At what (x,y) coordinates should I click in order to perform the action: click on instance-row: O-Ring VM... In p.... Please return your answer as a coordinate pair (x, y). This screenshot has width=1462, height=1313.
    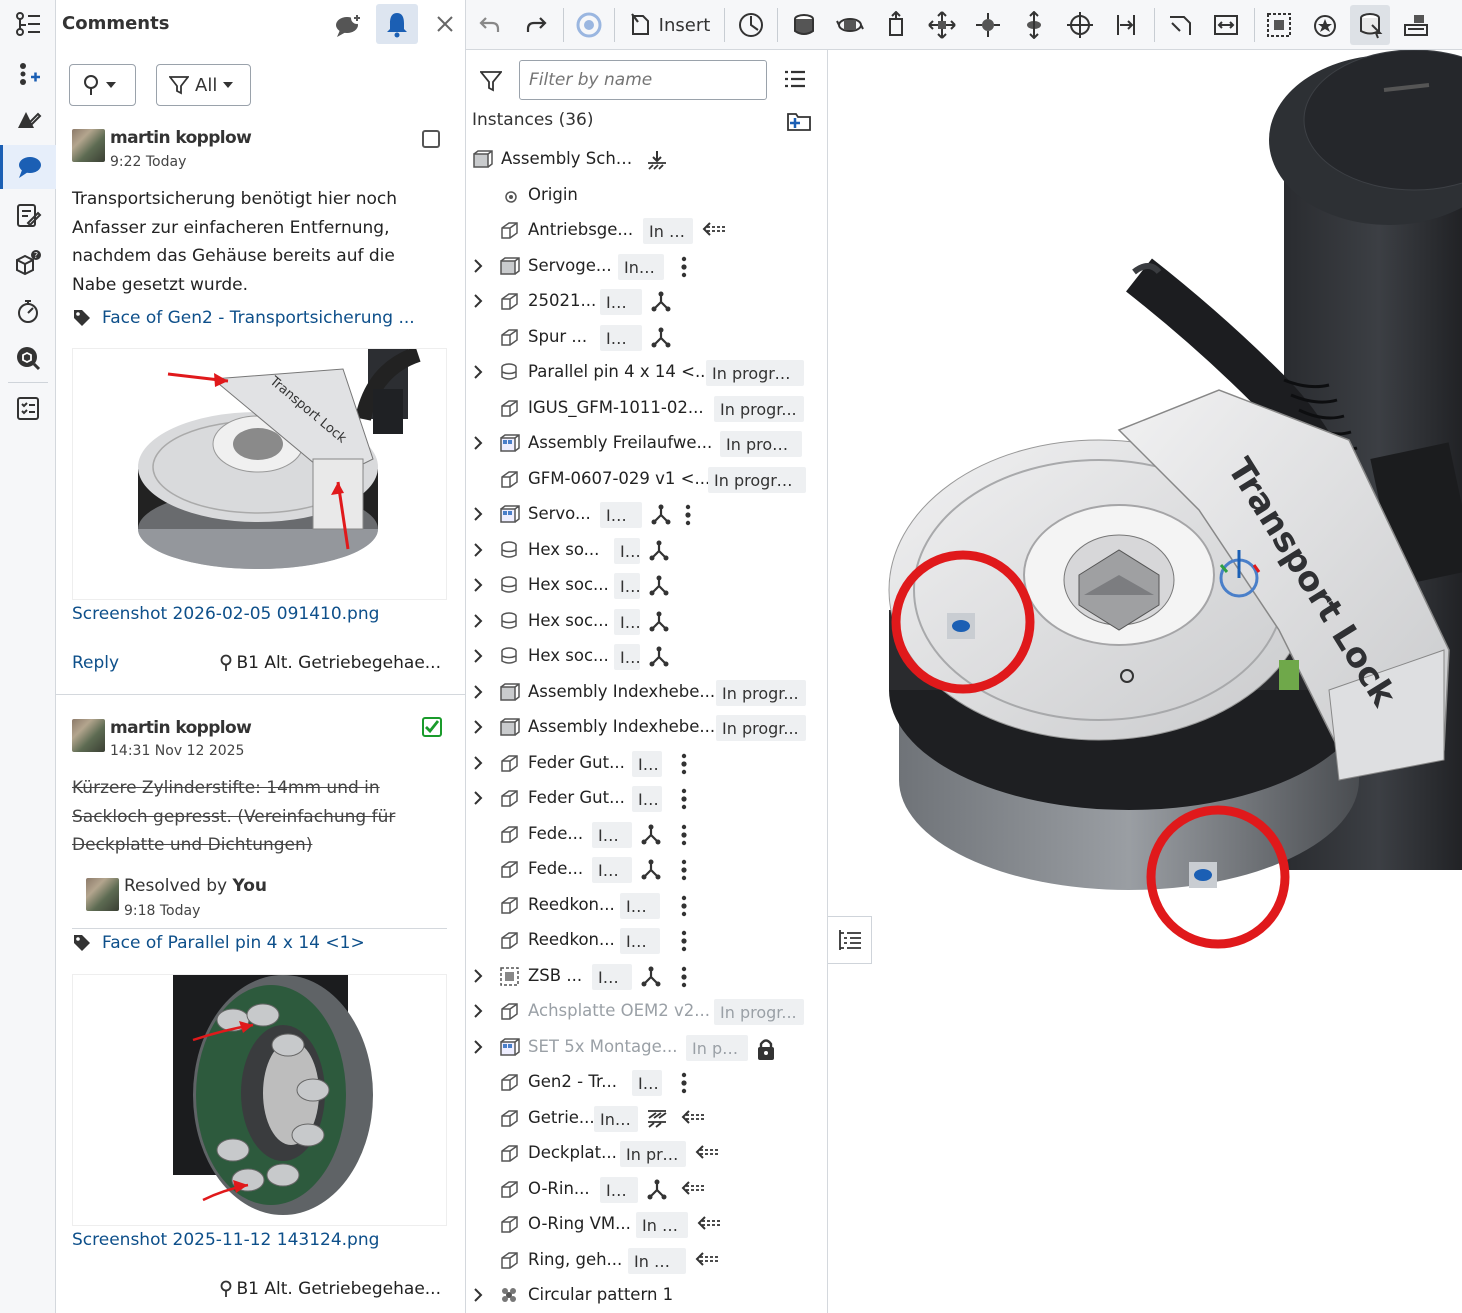
    Looking at the image, I should click on (646, 1224).